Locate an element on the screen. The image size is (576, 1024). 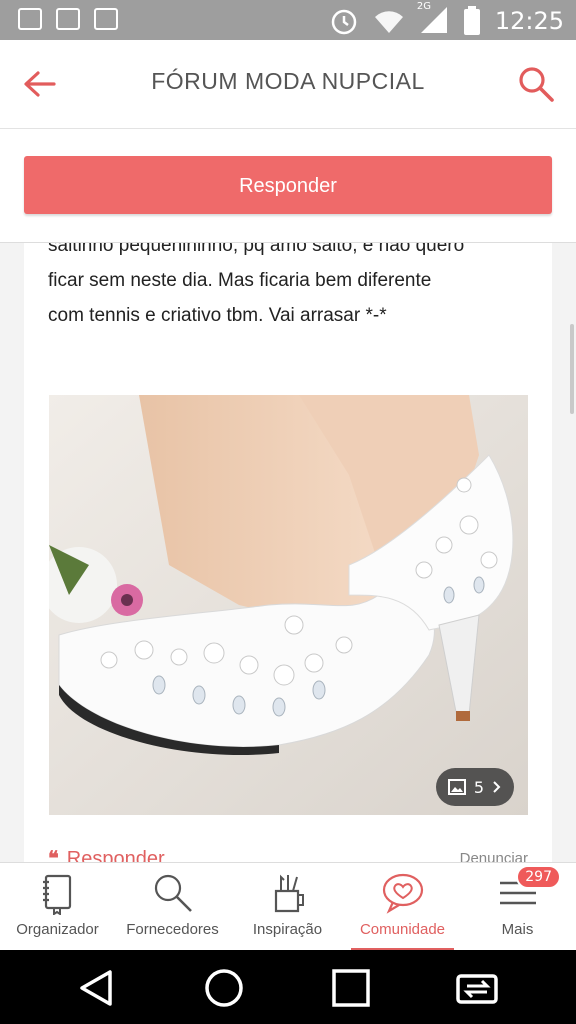
briefcase-notification-icon is located at coordinates (106, 19).